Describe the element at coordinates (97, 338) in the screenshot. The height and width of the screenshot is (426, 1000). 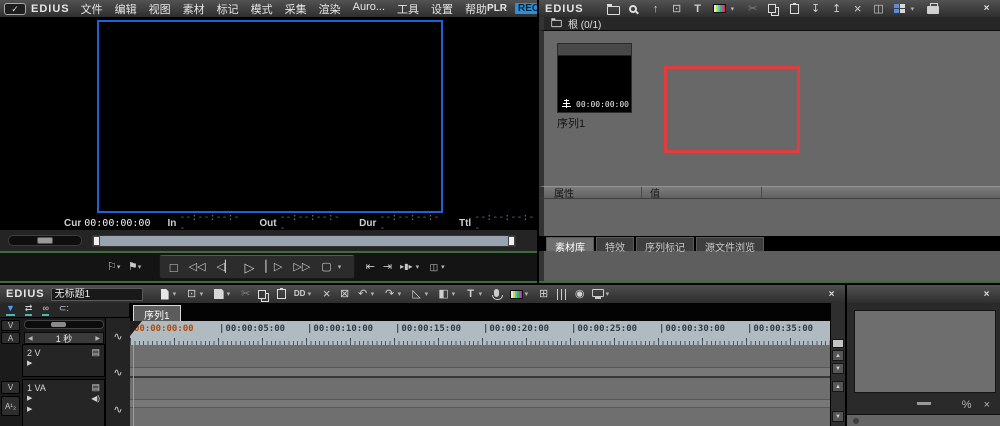
I see `scale-next-icon: ▶` at that location.